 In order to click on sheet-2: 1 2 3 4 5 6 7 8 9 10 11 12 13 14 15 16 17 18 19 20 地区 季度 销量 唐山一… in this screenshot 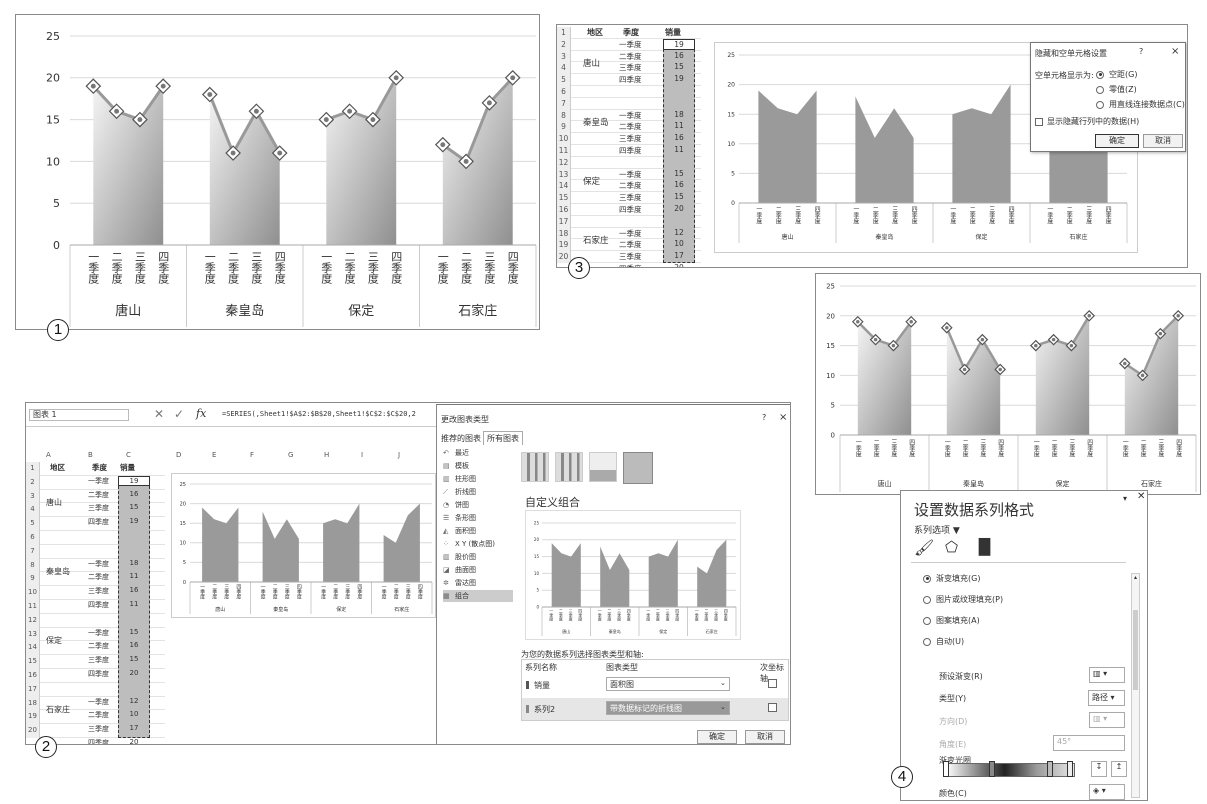, I will do `click(96, 602)`.